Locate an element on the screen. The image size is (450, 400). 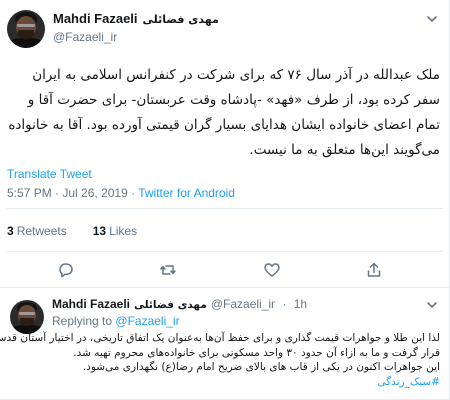
translate-tweet-link: Translate Tweet is located at coordinates (49, 174).